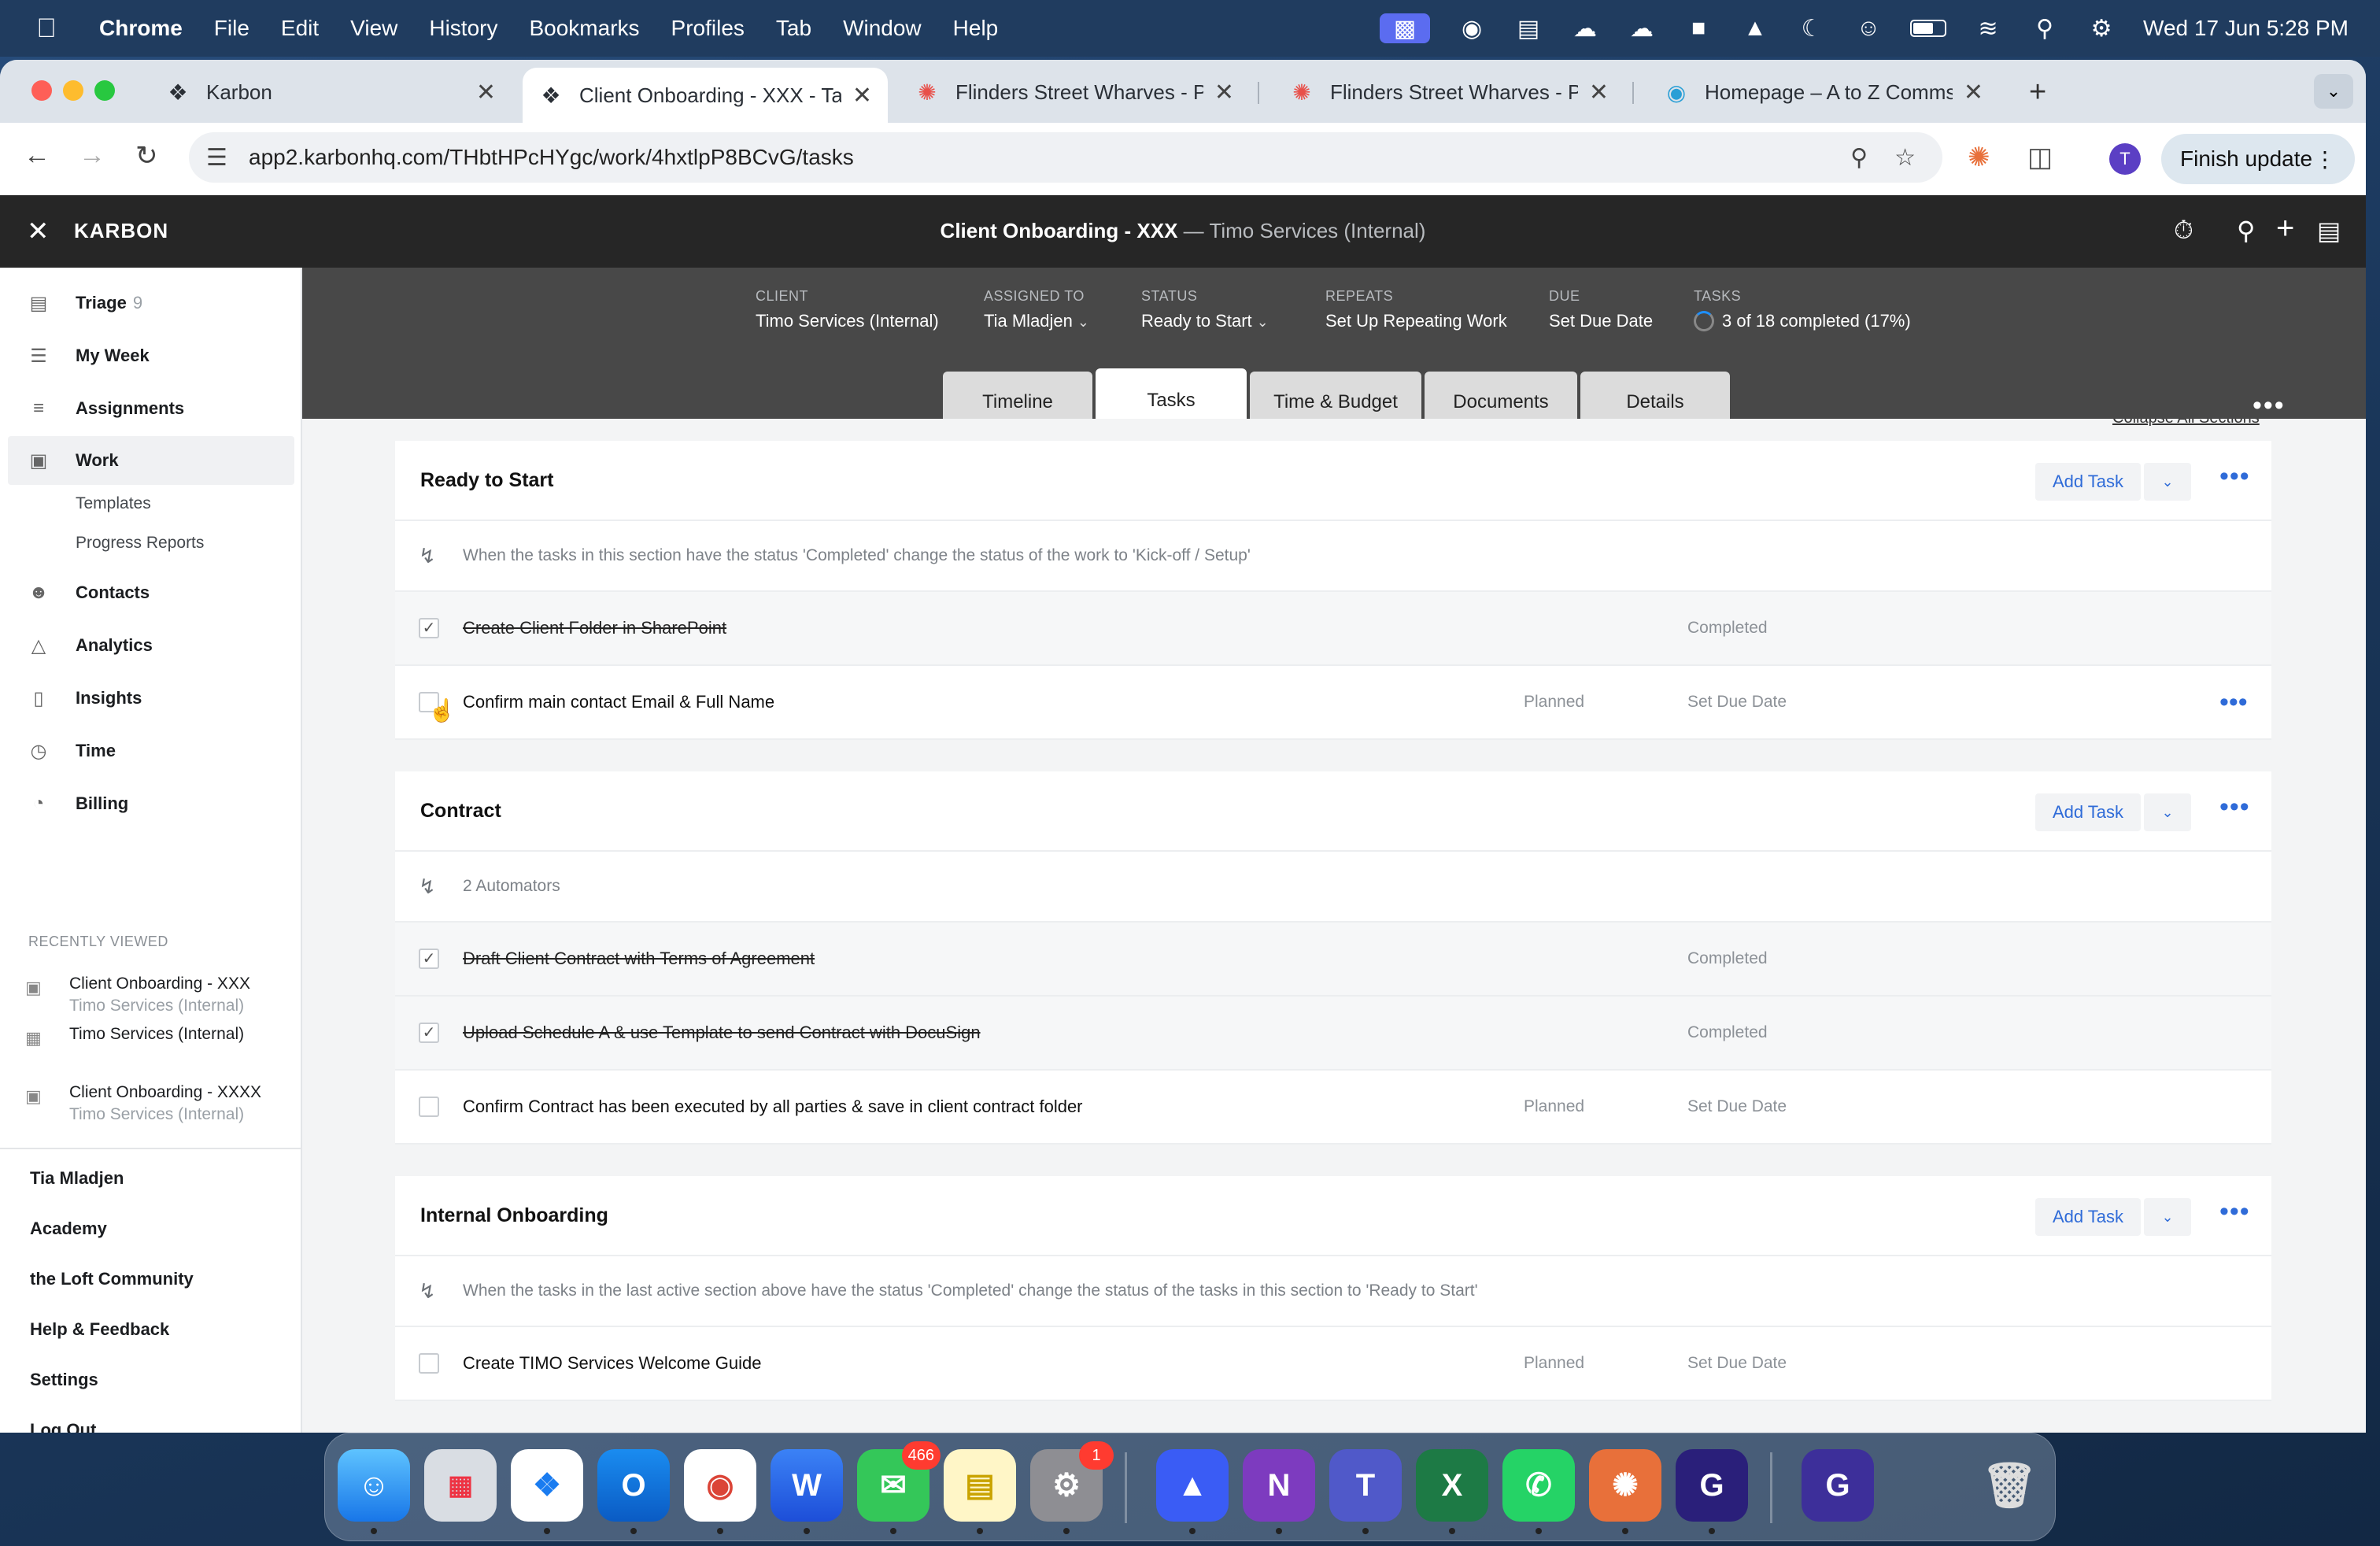 The height and width of the screenshot is (1546, 2380). Describe the element at coordinates (633, 1486) in the screenshot. I see `outlook-icon: O` at that location.